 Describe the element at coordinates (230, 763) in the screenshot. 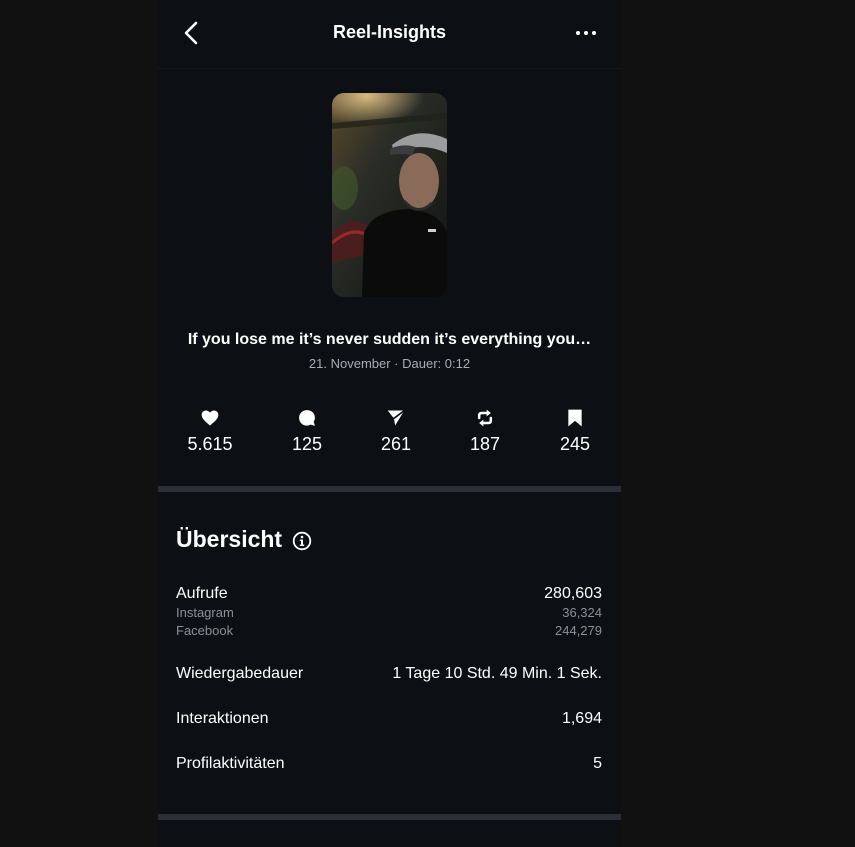

I see `profile-activity-label: Profilaktivitäten` at that location.